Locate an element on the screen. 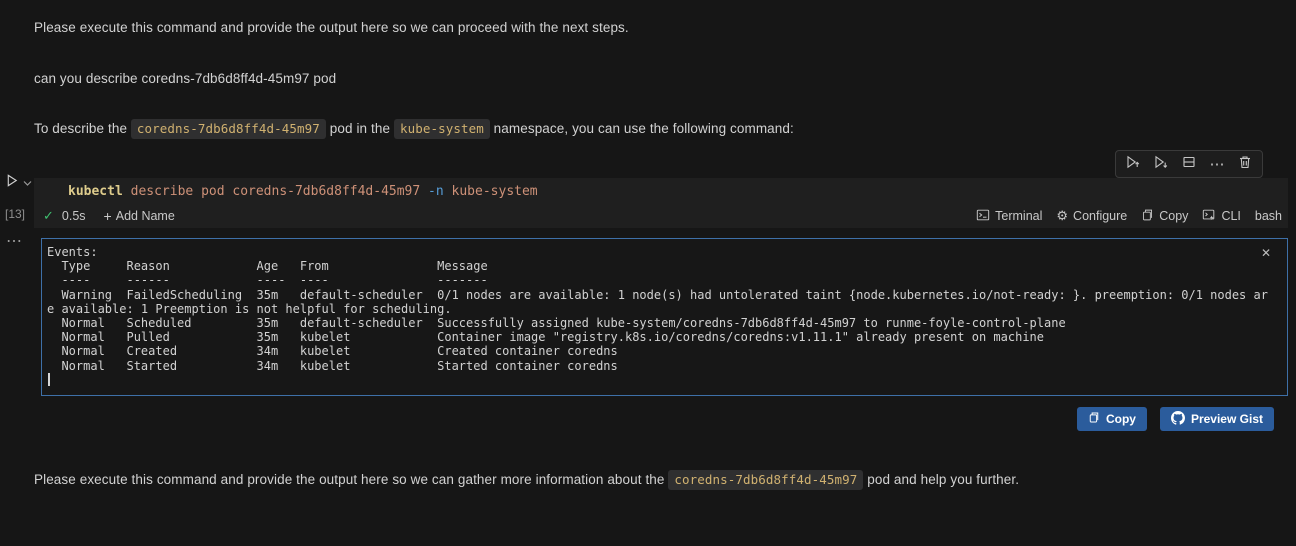 The image size is (1296, 546). cli-icon is located at coordinates (1209, 216).